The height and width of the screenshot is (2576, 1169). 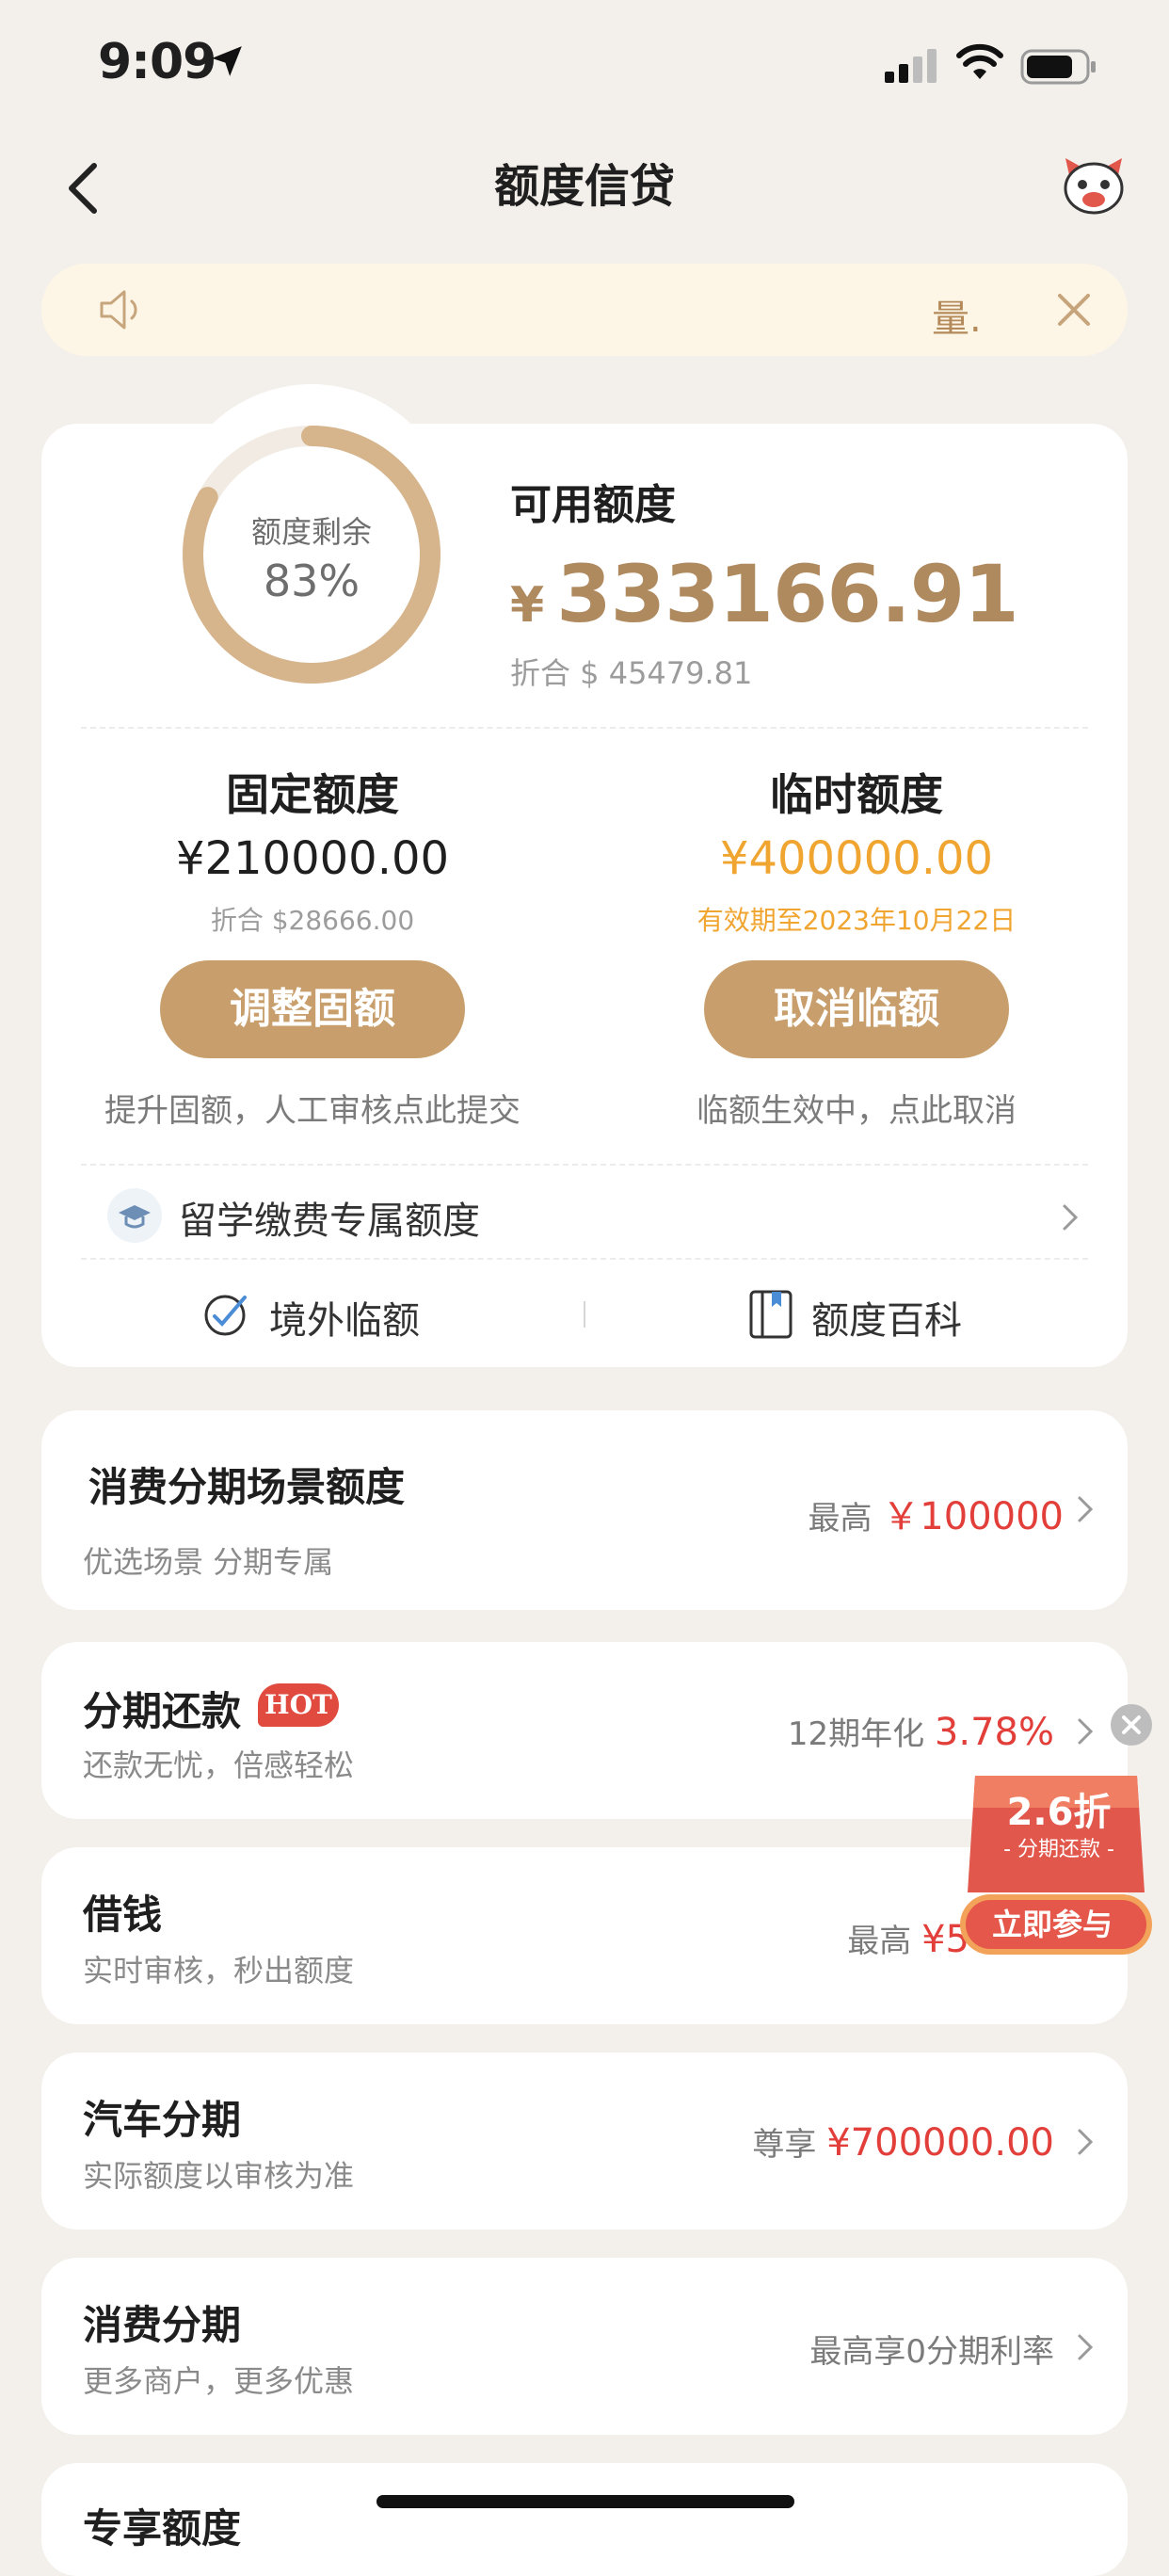 I want to click on page-title: 额度信贷, so click(x=584, y=186).